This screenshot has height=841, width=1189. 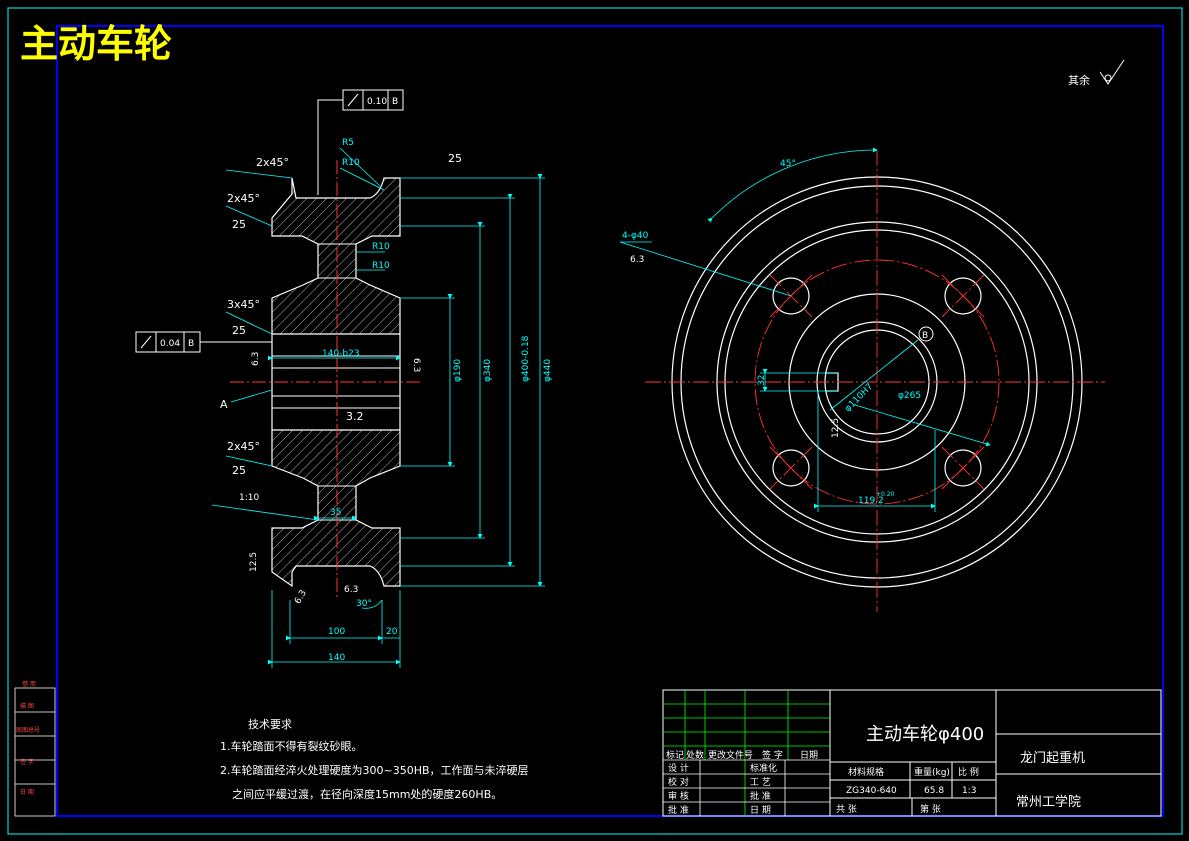 I want to click on svg-text: 20, so click(x=392, y=632).